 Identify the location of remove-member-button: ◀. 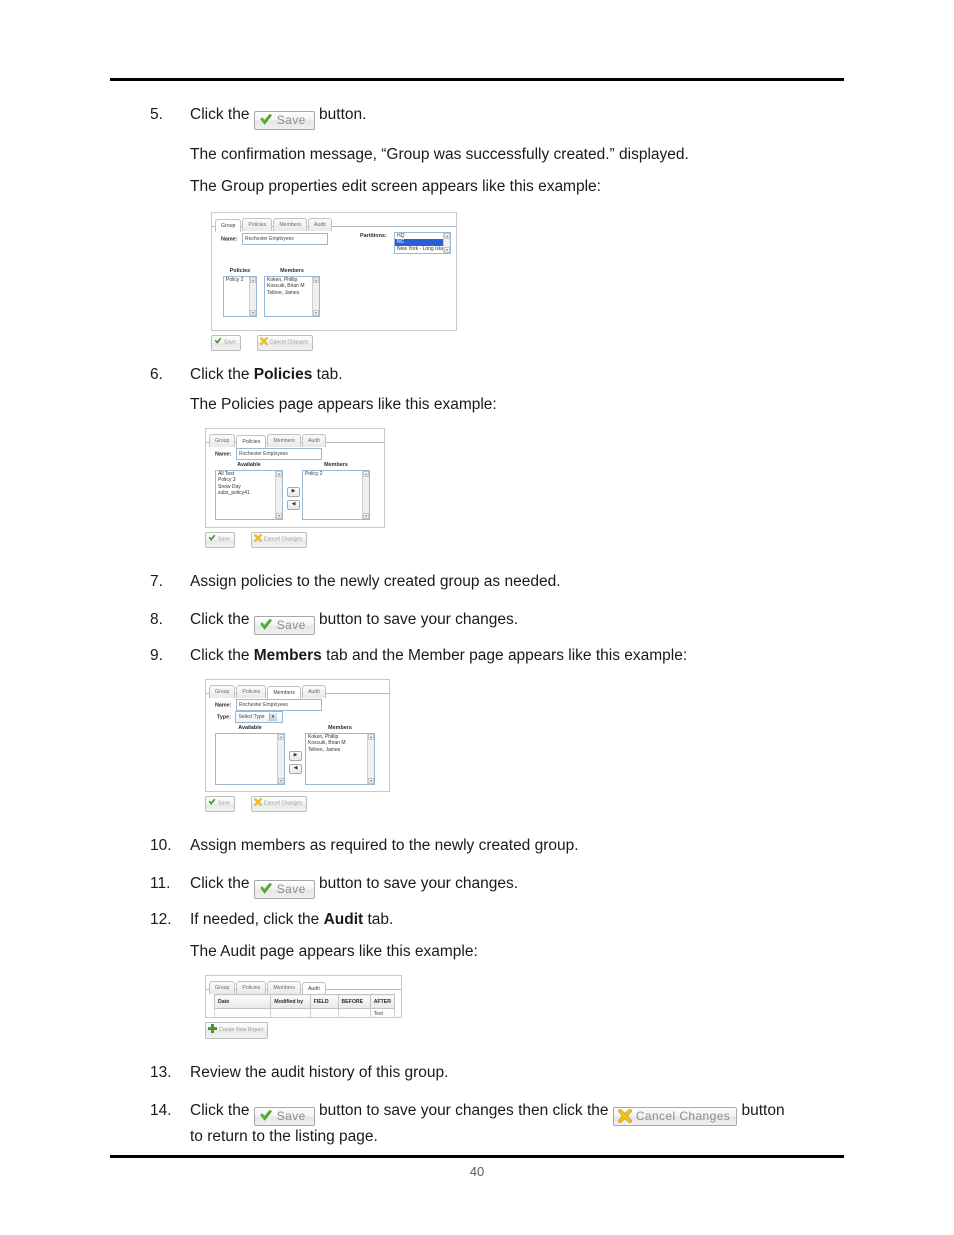
(295, 769).